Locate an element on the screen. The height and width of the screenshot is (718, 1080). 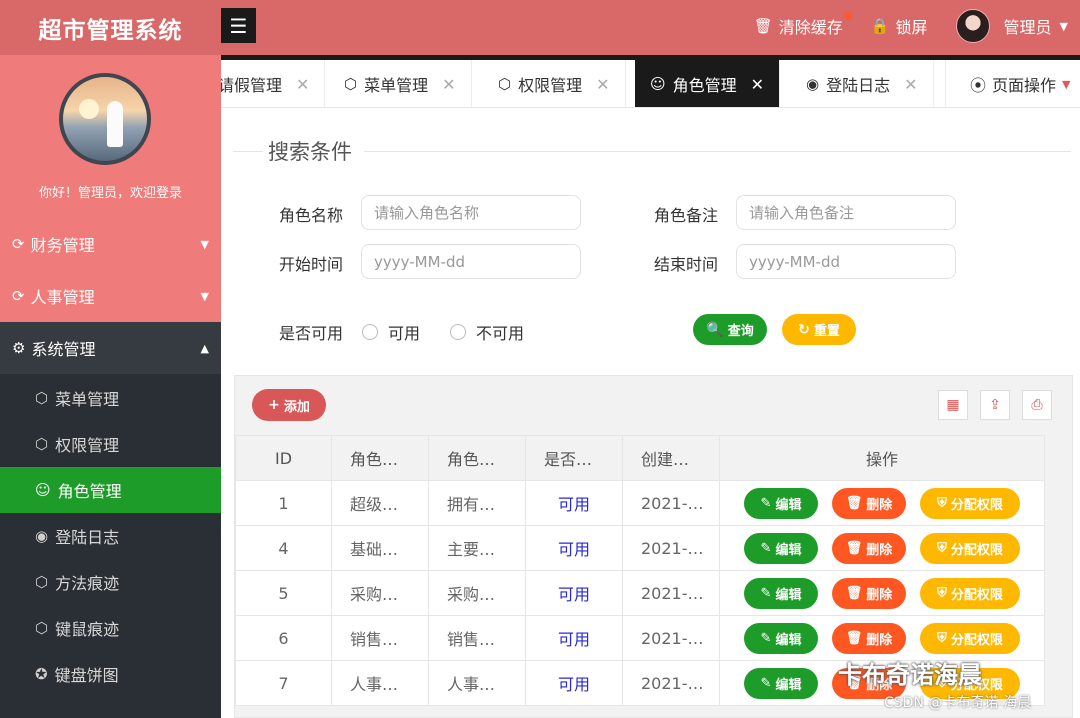
column-header: ID is located at coordinates (283, 458).